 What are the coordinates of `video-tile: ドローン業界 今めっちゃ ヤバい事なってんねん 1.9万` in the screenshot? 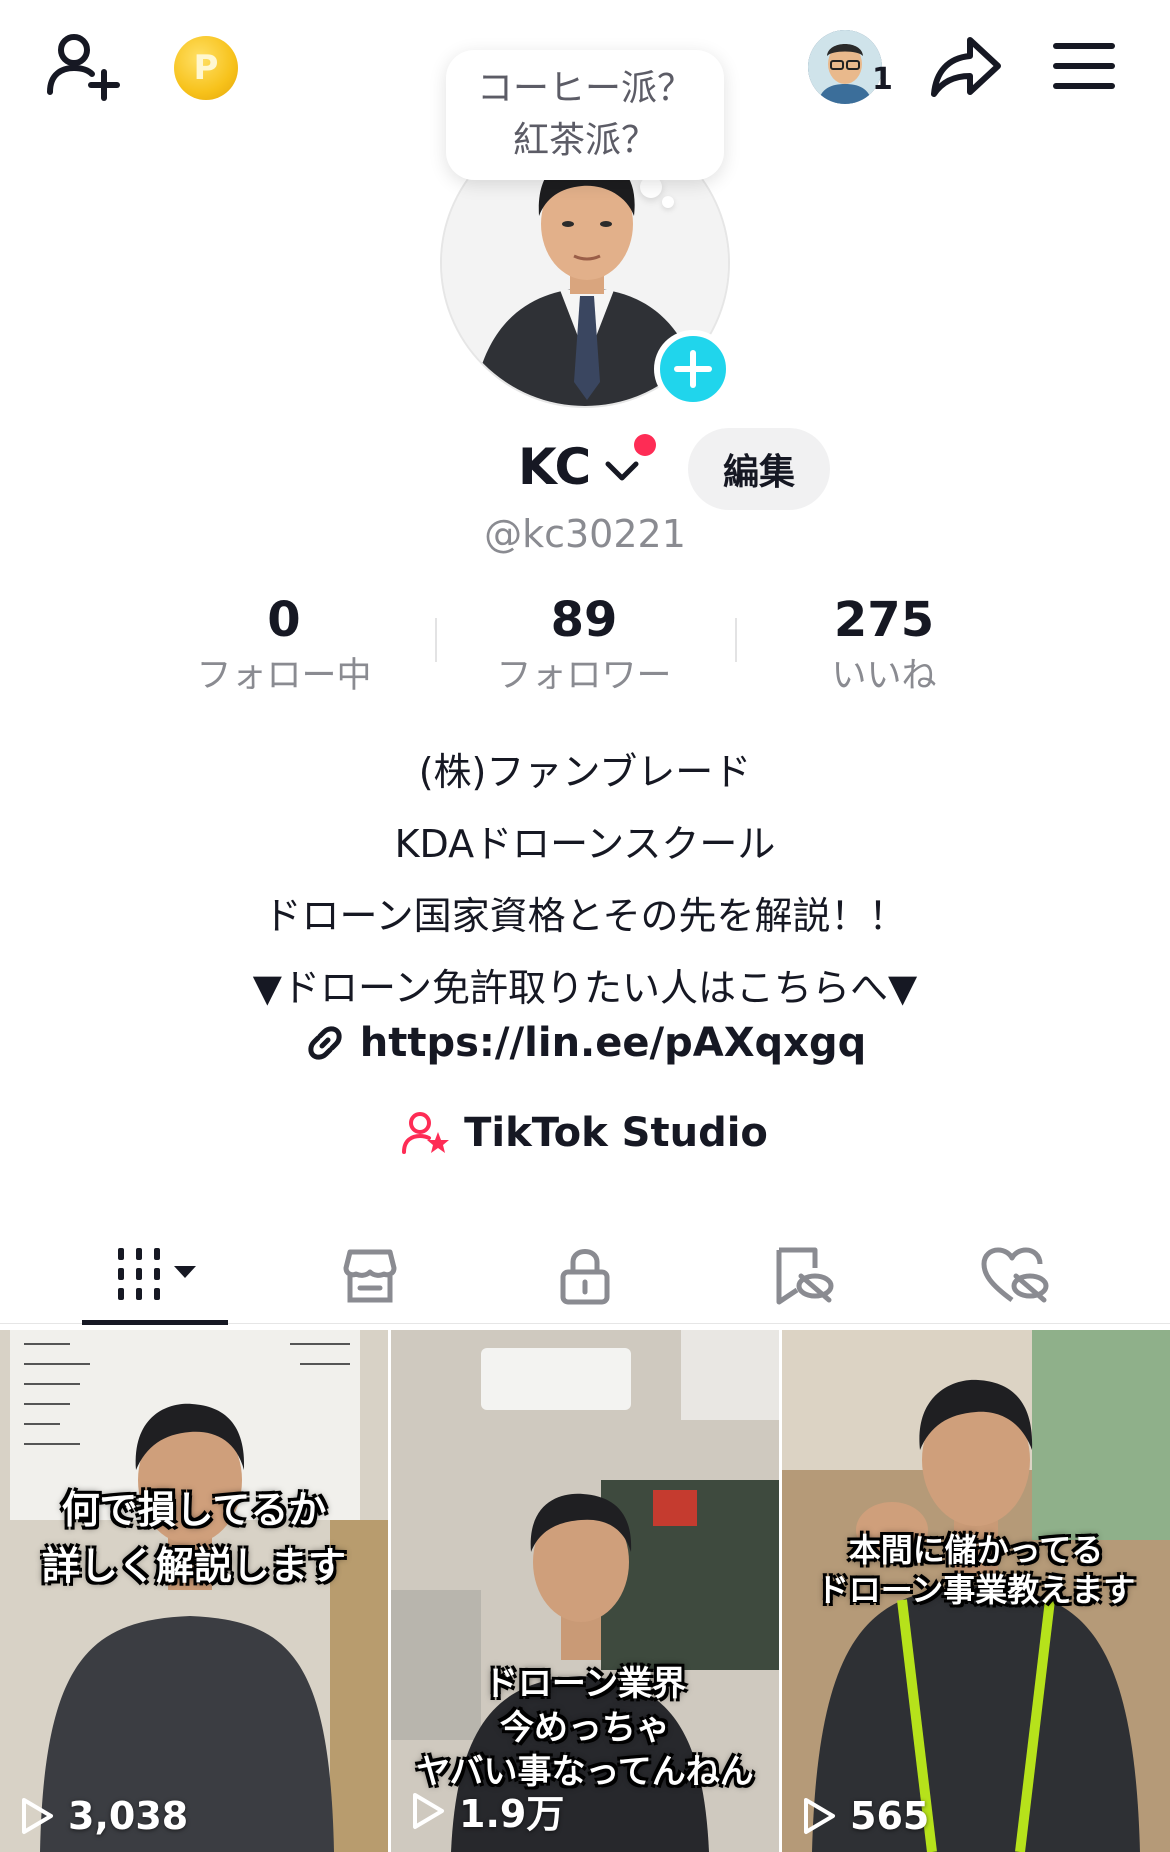 It's located at (585, 1591).